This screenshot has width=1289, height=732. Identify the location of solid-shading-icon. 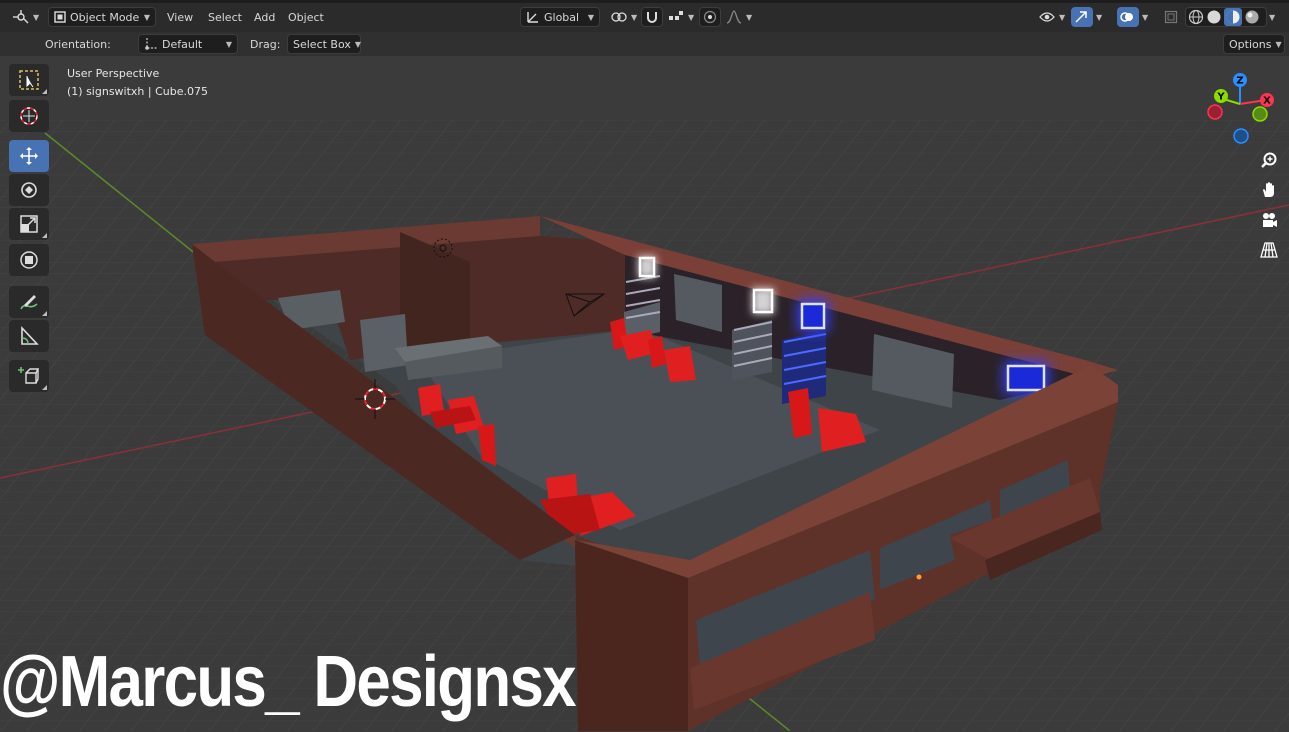
(1214, 17).